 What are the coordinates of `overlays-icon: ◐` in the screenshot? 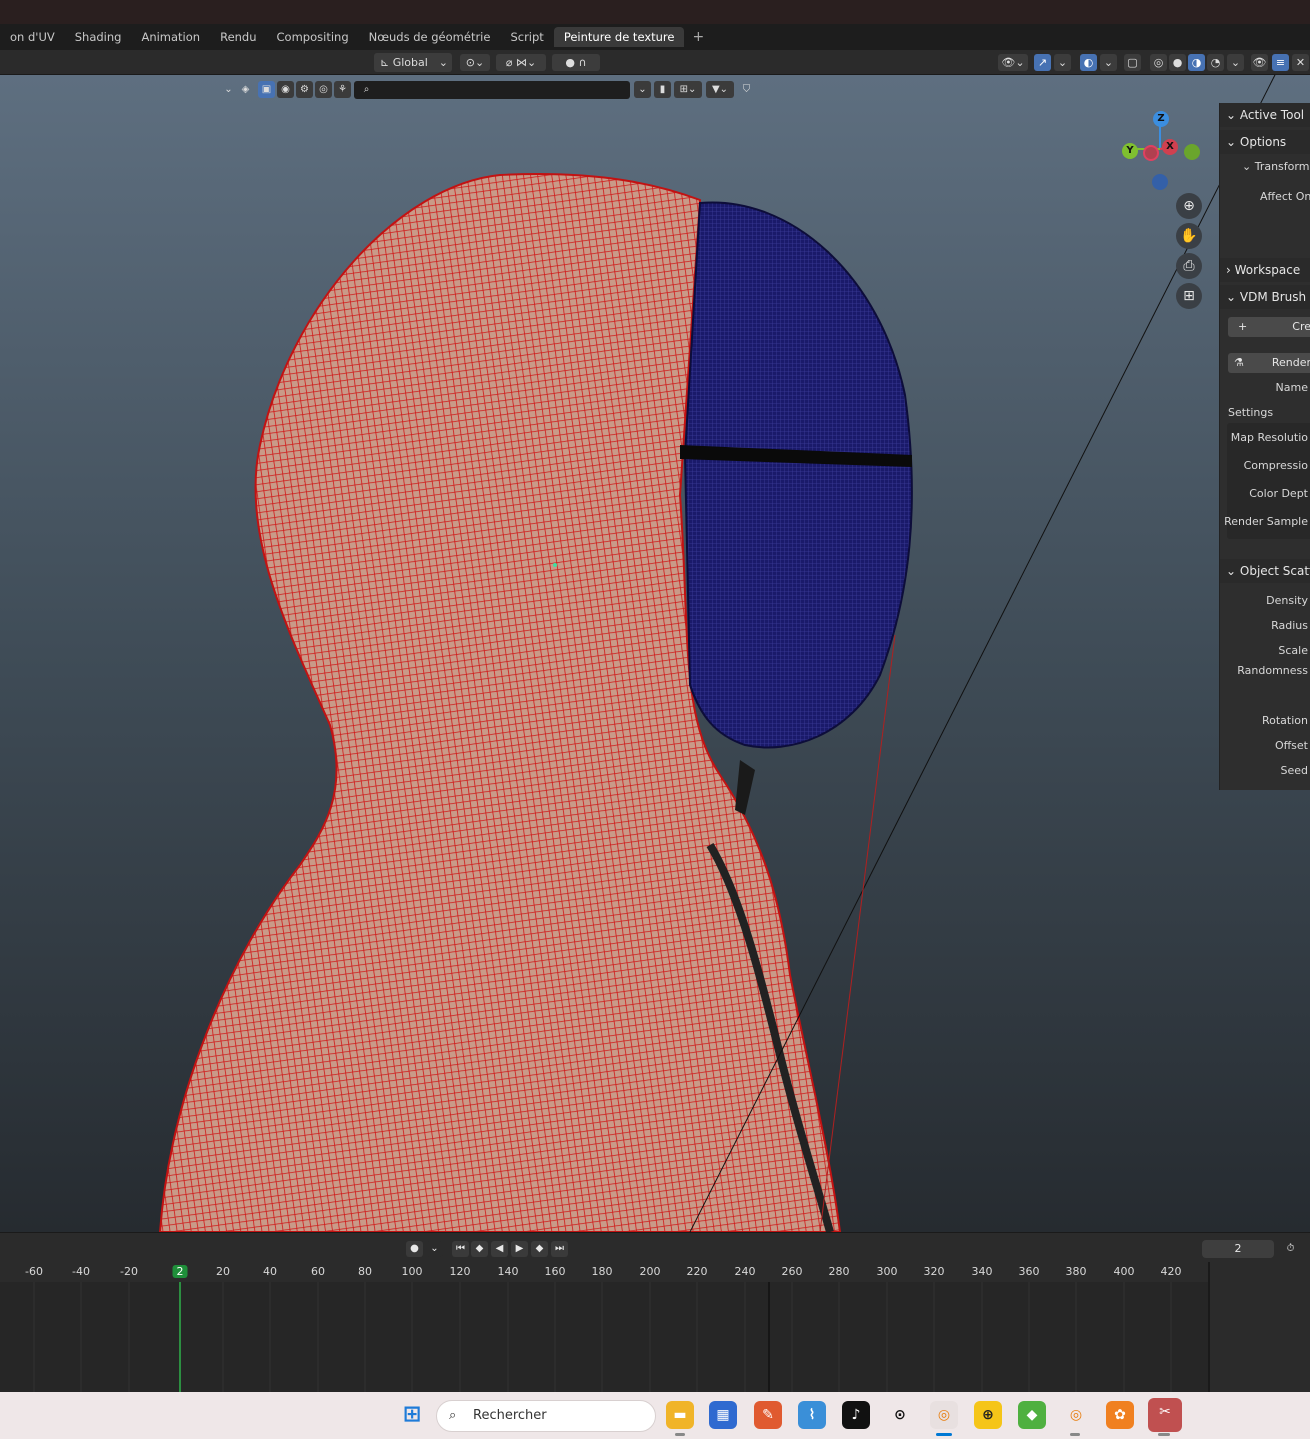 It's located at (1088, 62).